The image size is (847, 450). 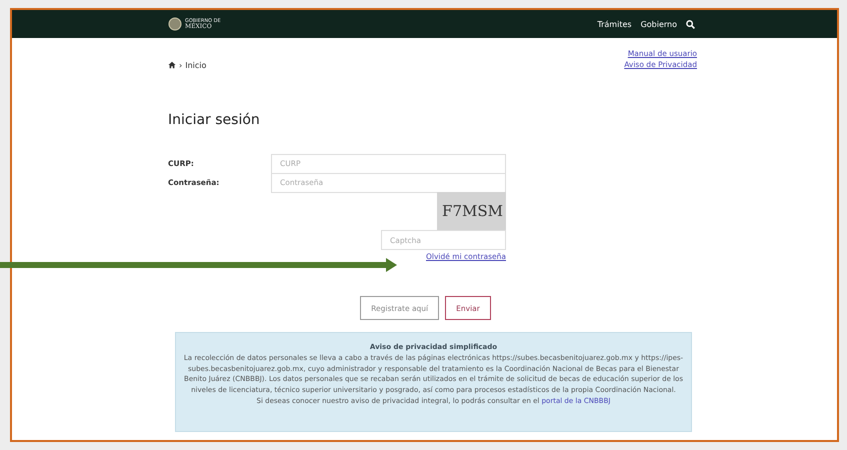 I want to click on seal-icon, so click(x=175, y=24).